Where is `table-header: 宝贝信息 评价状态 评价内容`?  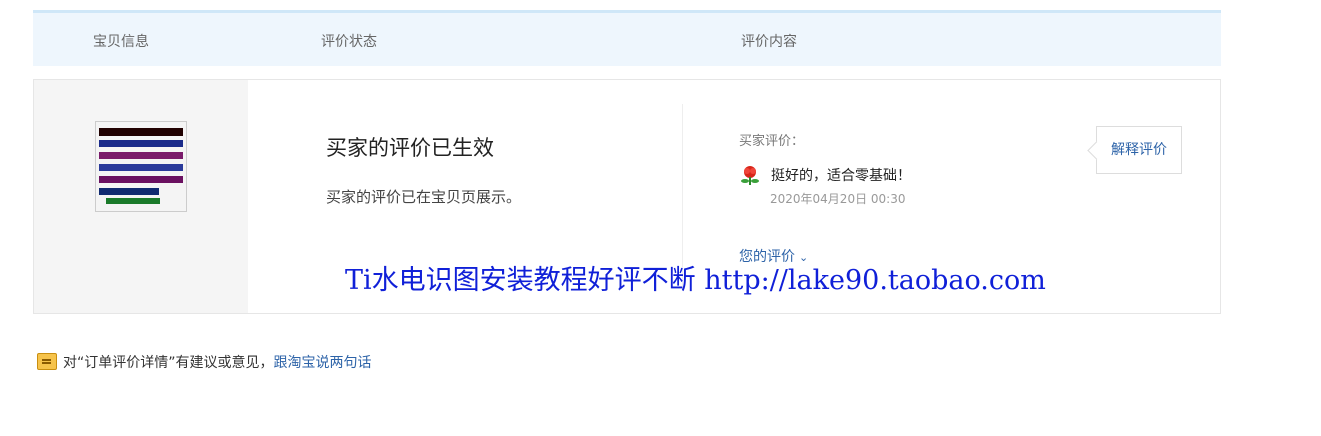 table-header: 宝贝信息 评价状态 评价内容 is located at coordinates (627, 38).